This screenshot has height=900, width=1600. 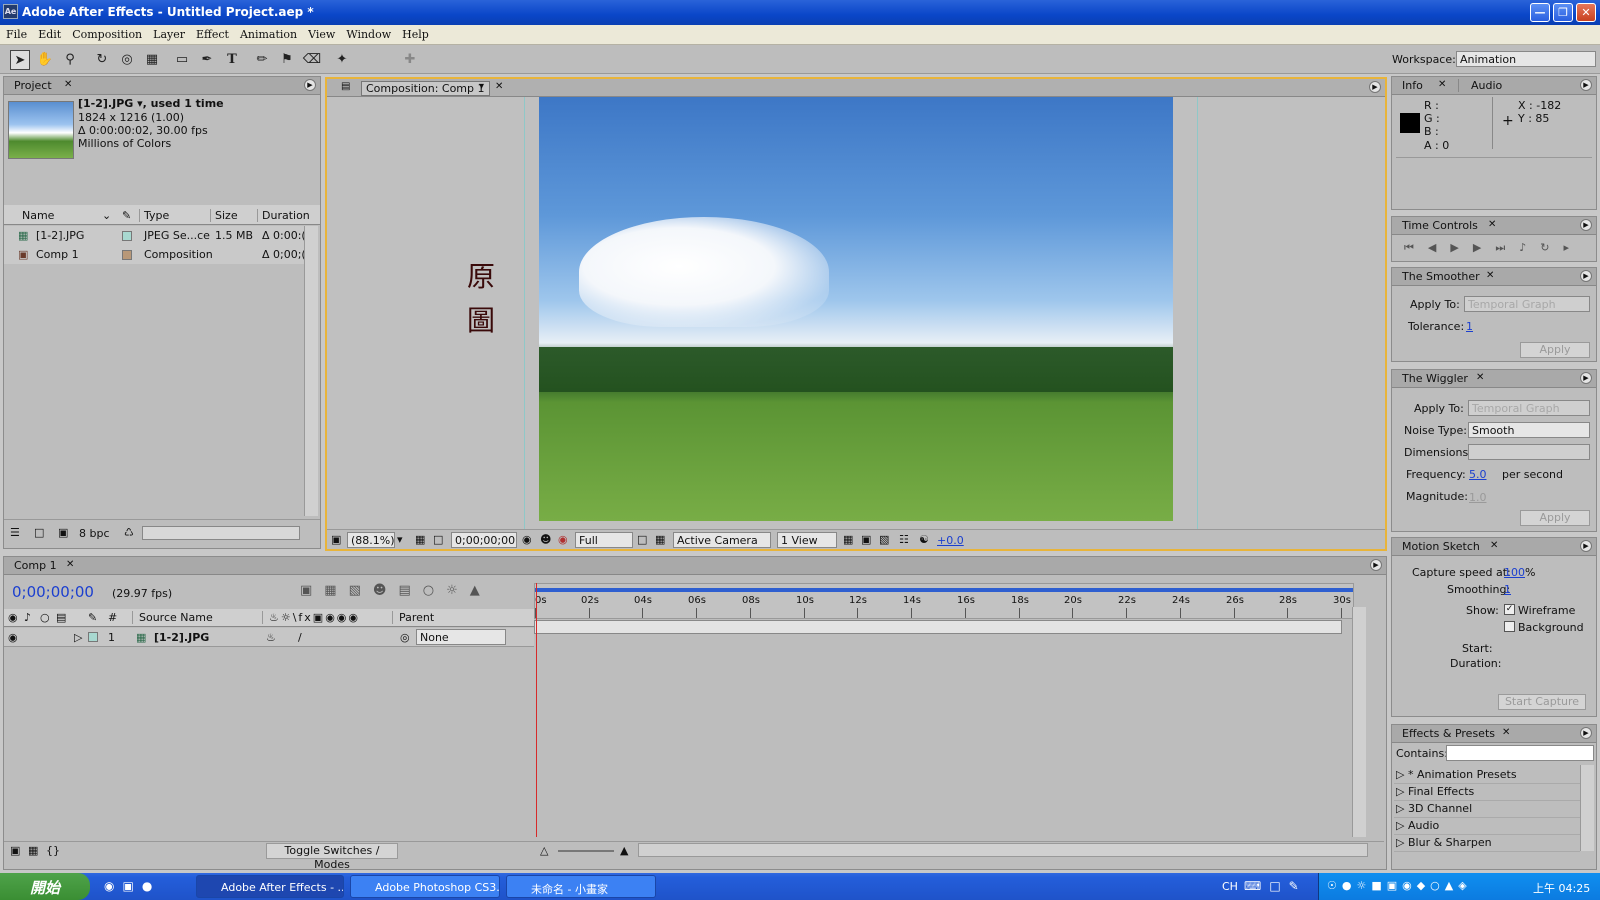 What do you see at coordinates (336, 590) in the screenshot?
I see `live-update-icon: ▦` at bounding box center [336, 590].